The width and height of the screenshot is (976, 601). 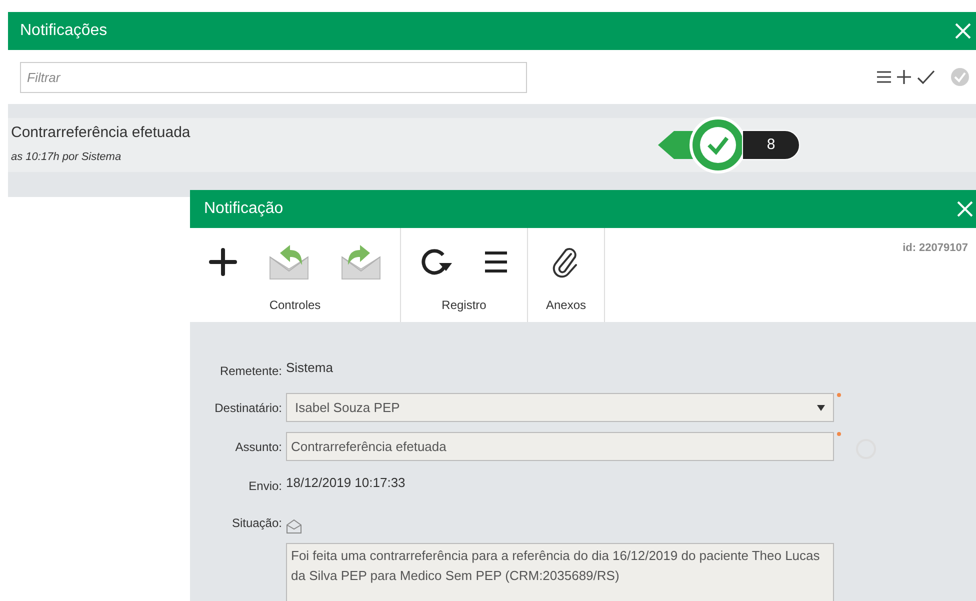 I want to click on field-label: Remetente:, so click(x=251, y=371).